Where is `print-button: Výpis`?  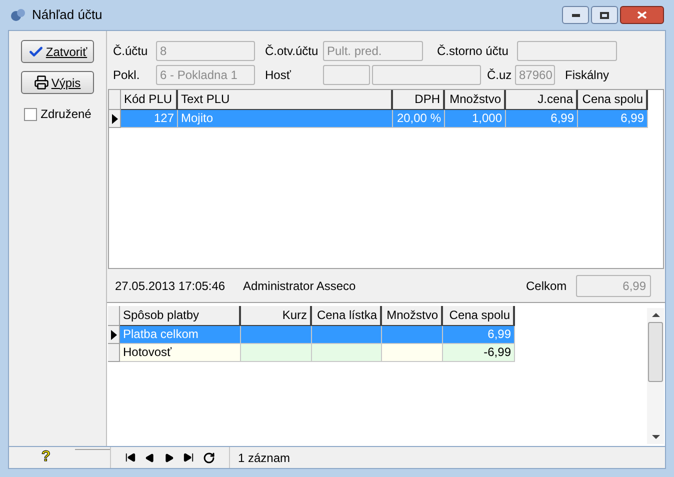
print-button: Výpis is located at coordinates (57, 82).